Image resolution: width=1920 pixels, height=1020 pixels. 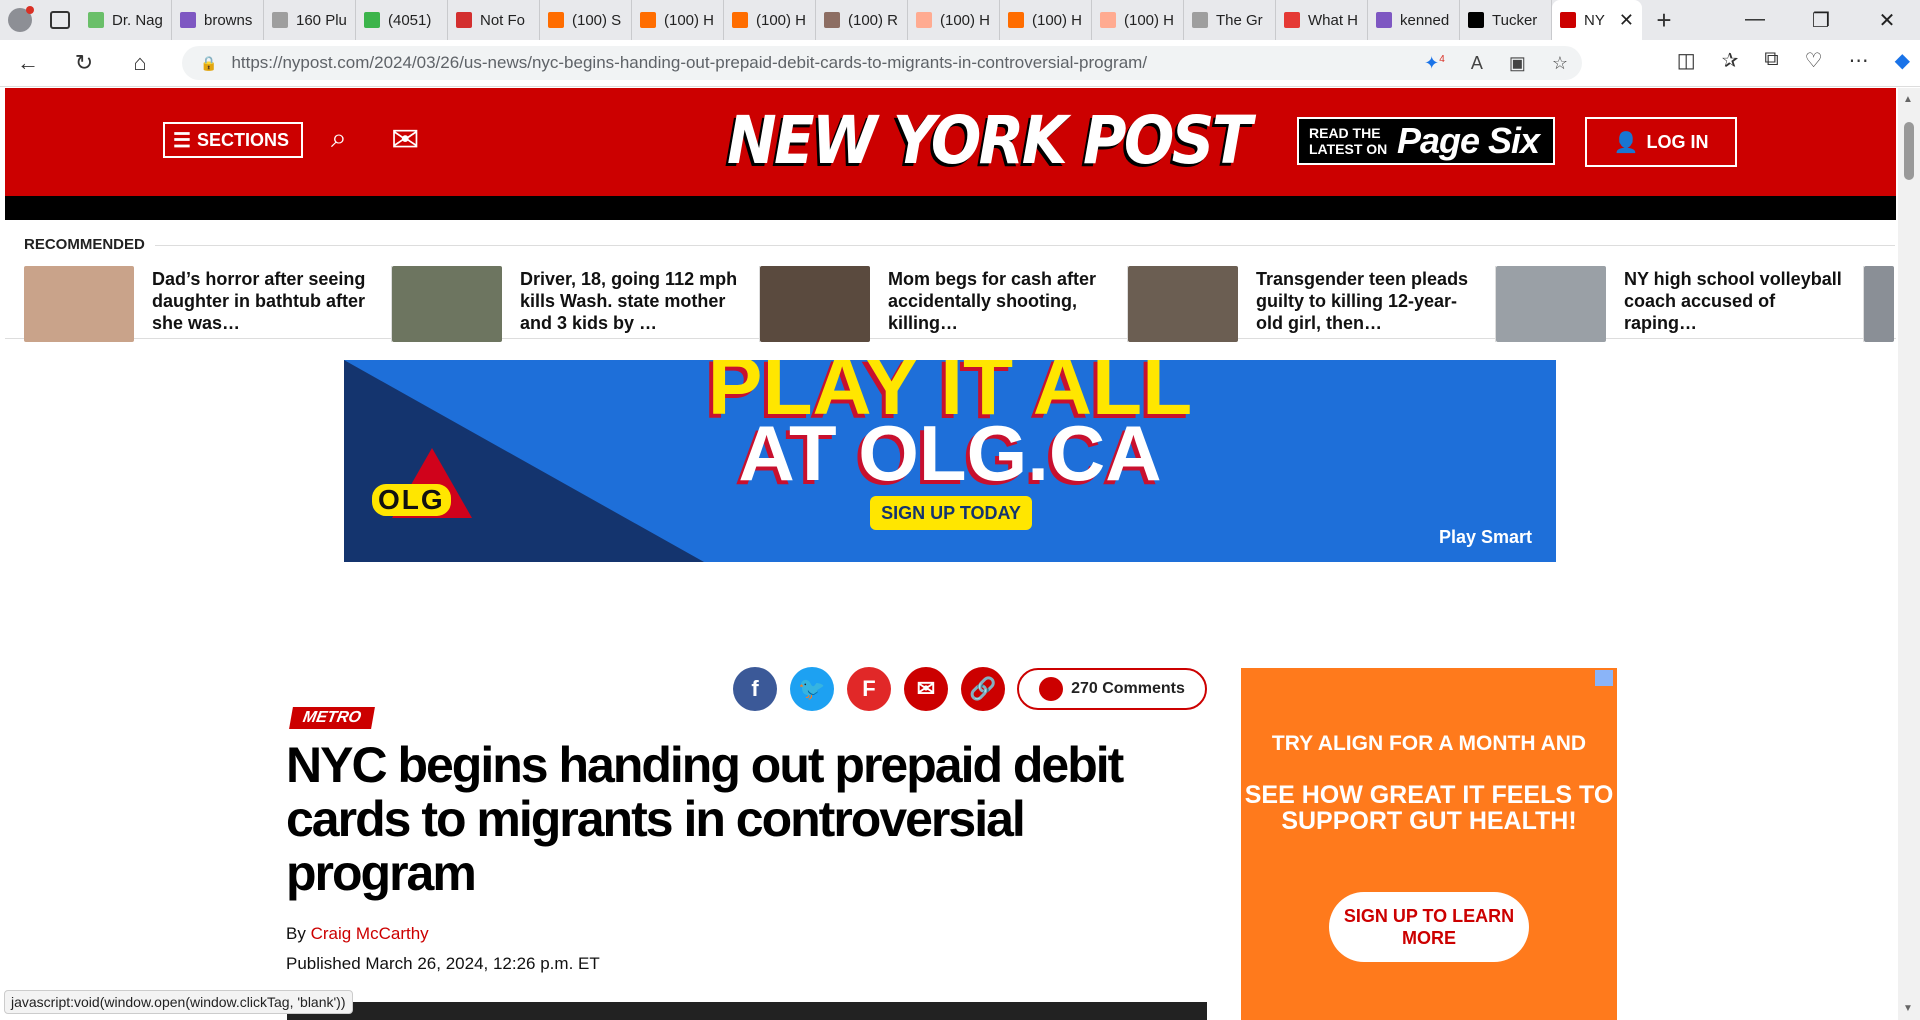 What do you see at coordinates (402, 20) in the screenshot?
I see `tab-3: (4051)` at bounding box center [402, 20].